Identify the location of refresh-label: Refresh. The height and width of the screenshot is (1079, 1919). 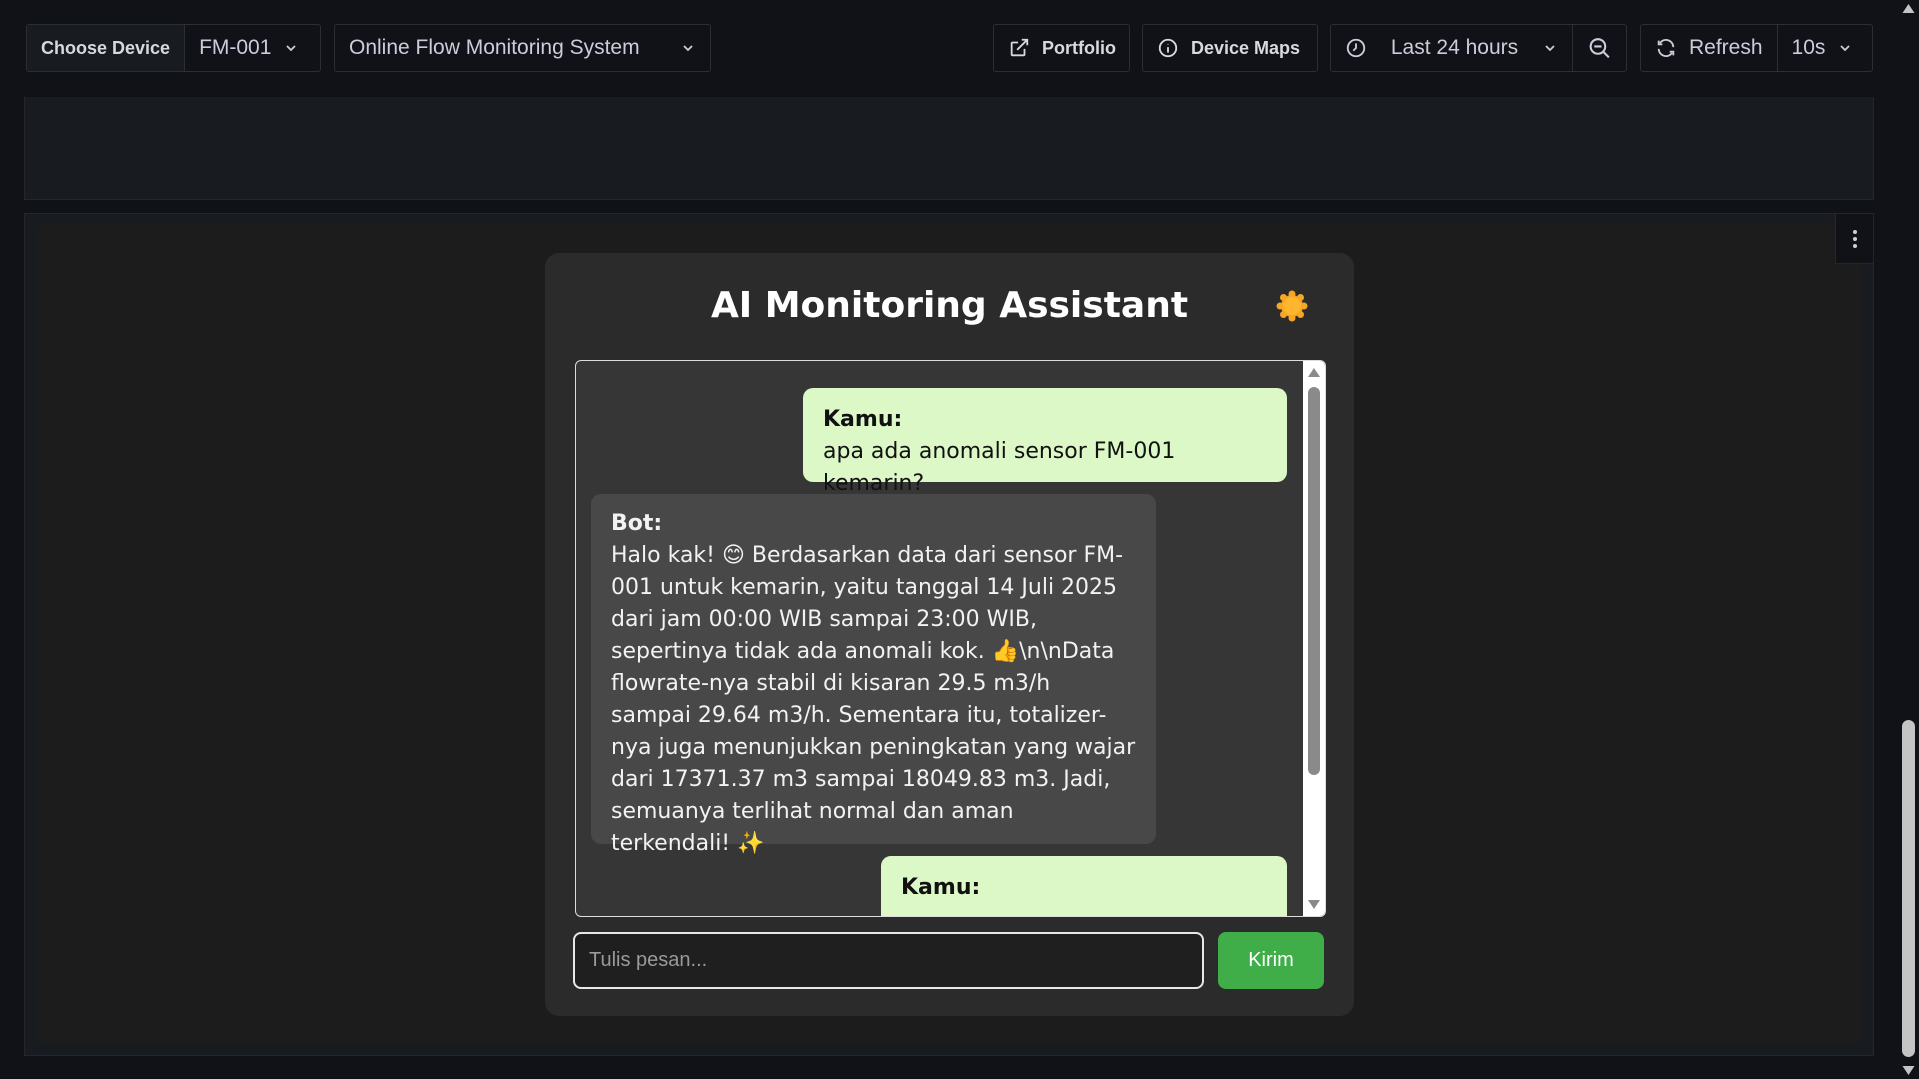
(1726, 47).